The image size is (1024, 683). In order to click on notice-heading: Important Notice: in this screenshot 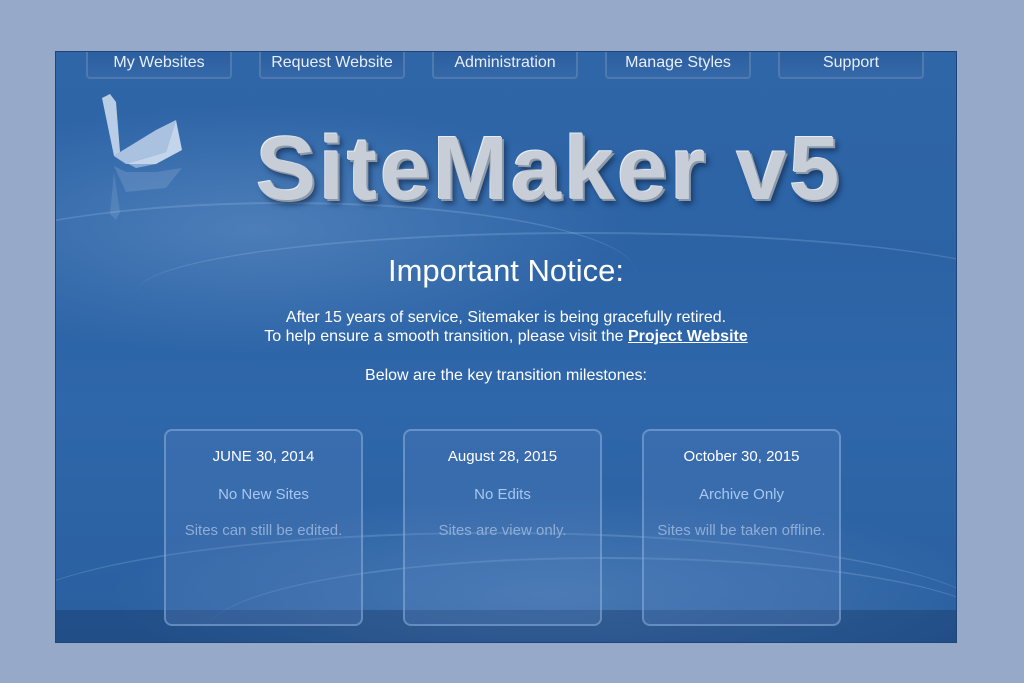, I will do `click(506, 270)`.